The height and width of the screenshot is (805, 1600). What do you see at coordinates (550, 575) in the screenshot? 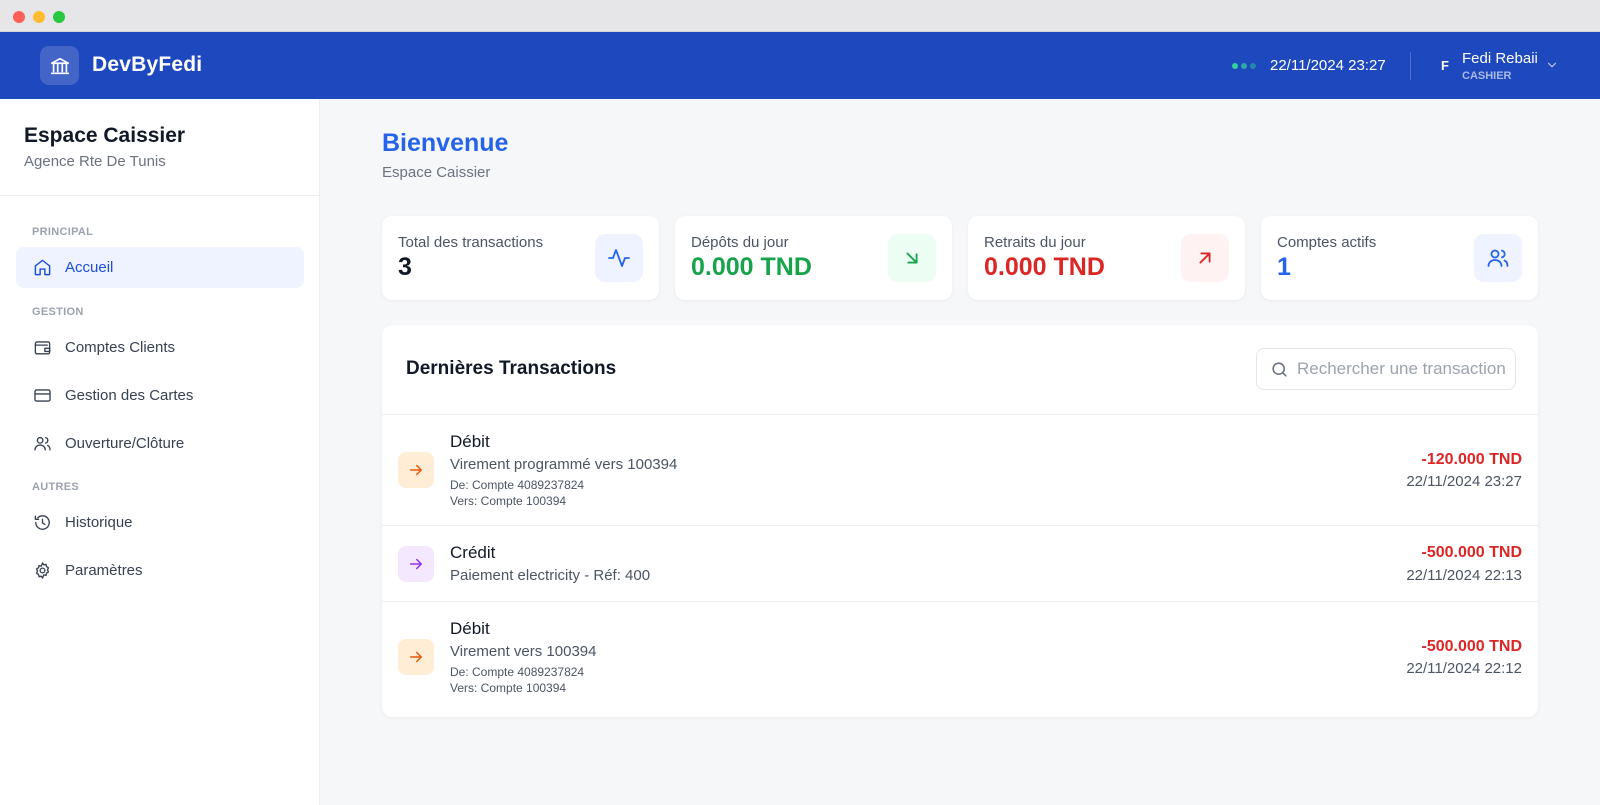
I see `transaction-description: Paiement electricity - Réf: 400` at bounding box center [550, 575].